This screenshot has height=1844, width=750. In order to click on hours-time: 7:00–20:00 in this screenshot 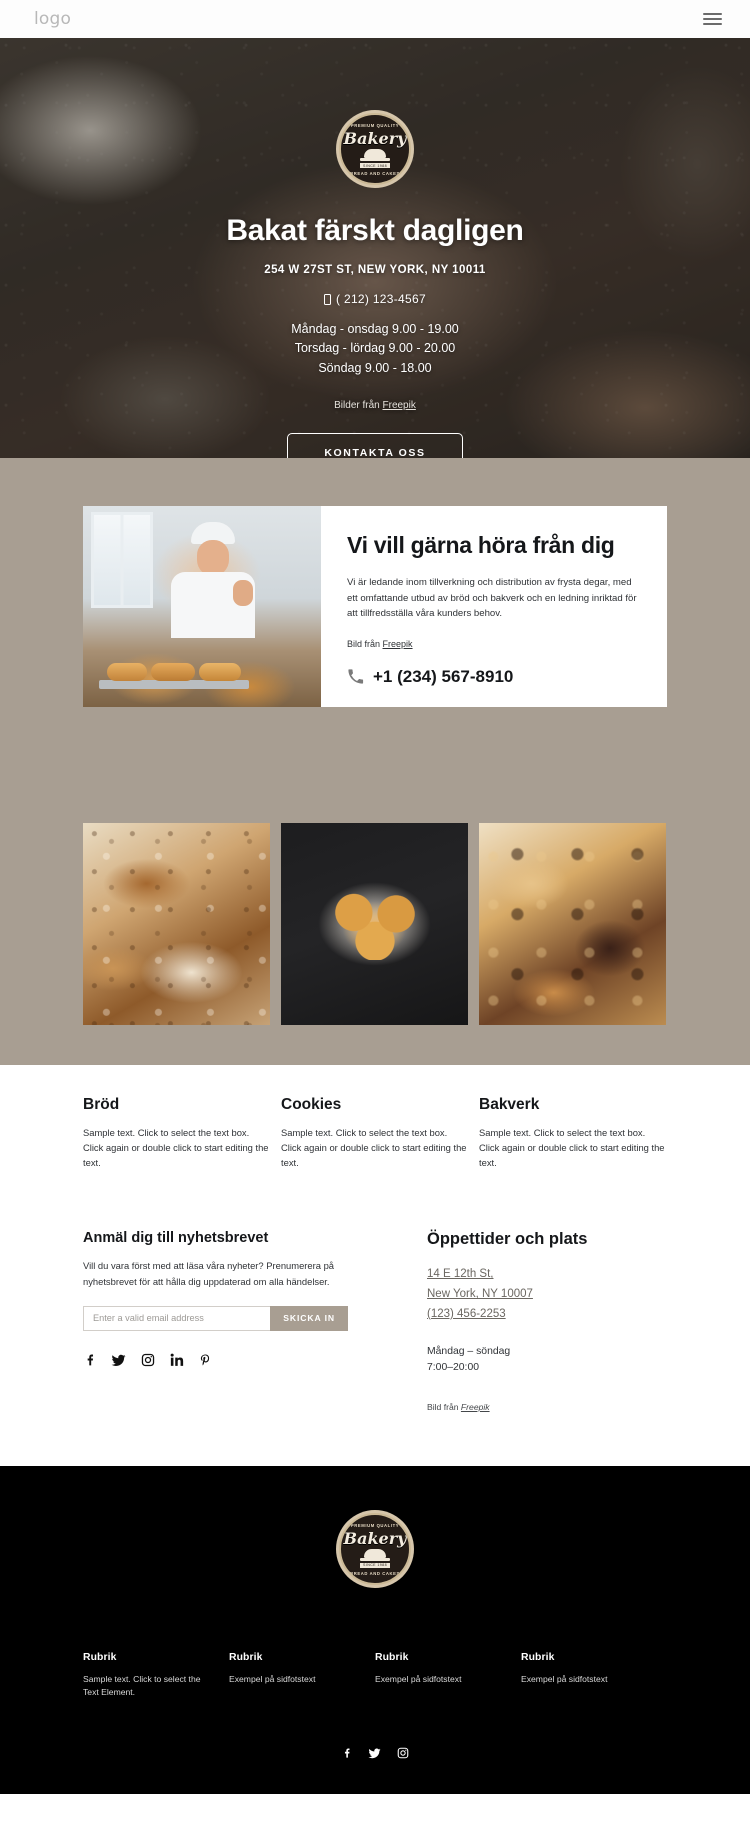, I will do `click(453, 1367)`.